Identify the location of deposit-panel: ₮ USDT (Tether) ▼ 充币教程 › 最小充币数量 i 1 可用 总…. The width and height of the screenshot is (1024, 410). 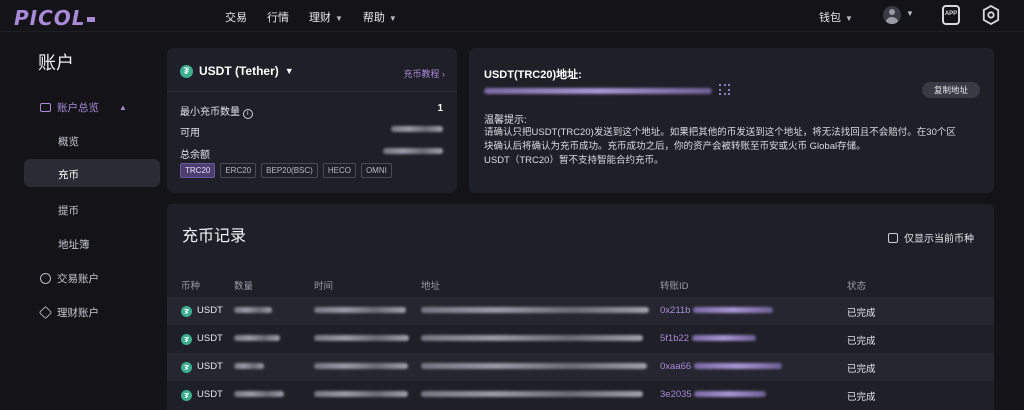
(312, 120).